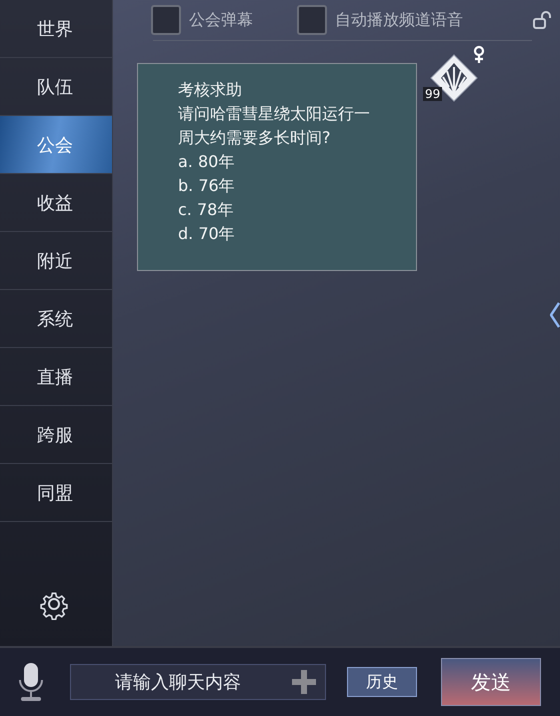 This screenshot has width=560, height=716. What do you see at coordinates (382, 682) in the screenshot?
I see `history-button: 历史` at bounding box center [382, 682].